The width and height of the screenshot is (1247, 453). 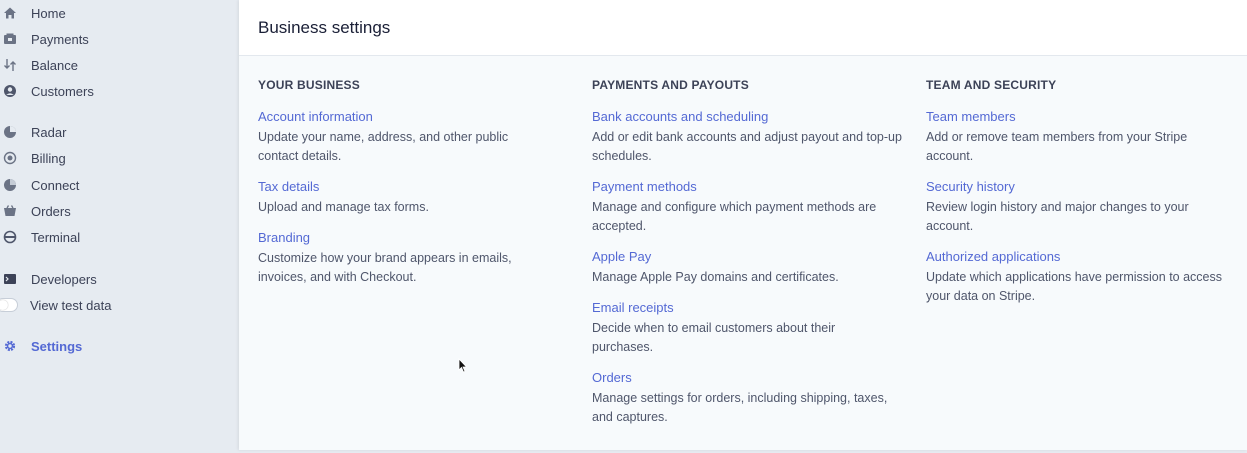 I want to click on section-heading: TEAM AND SECURITY, so click(x=991, y=85).